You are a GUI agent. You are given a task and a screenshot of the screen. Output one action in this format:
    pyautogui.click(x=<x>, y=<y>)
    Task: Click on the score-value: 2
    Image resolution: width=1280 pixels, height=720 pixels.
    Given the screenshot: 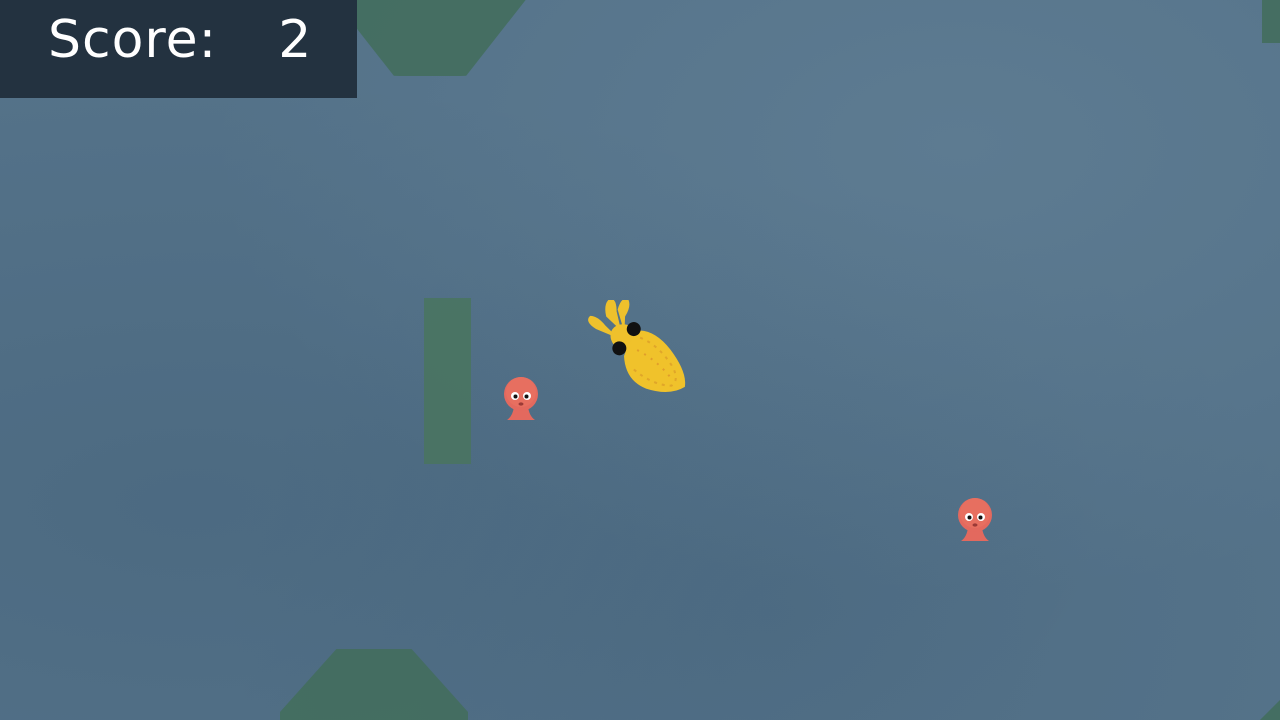 What is the action you would take?
    pyautogui.click(x=295, y=40)
    